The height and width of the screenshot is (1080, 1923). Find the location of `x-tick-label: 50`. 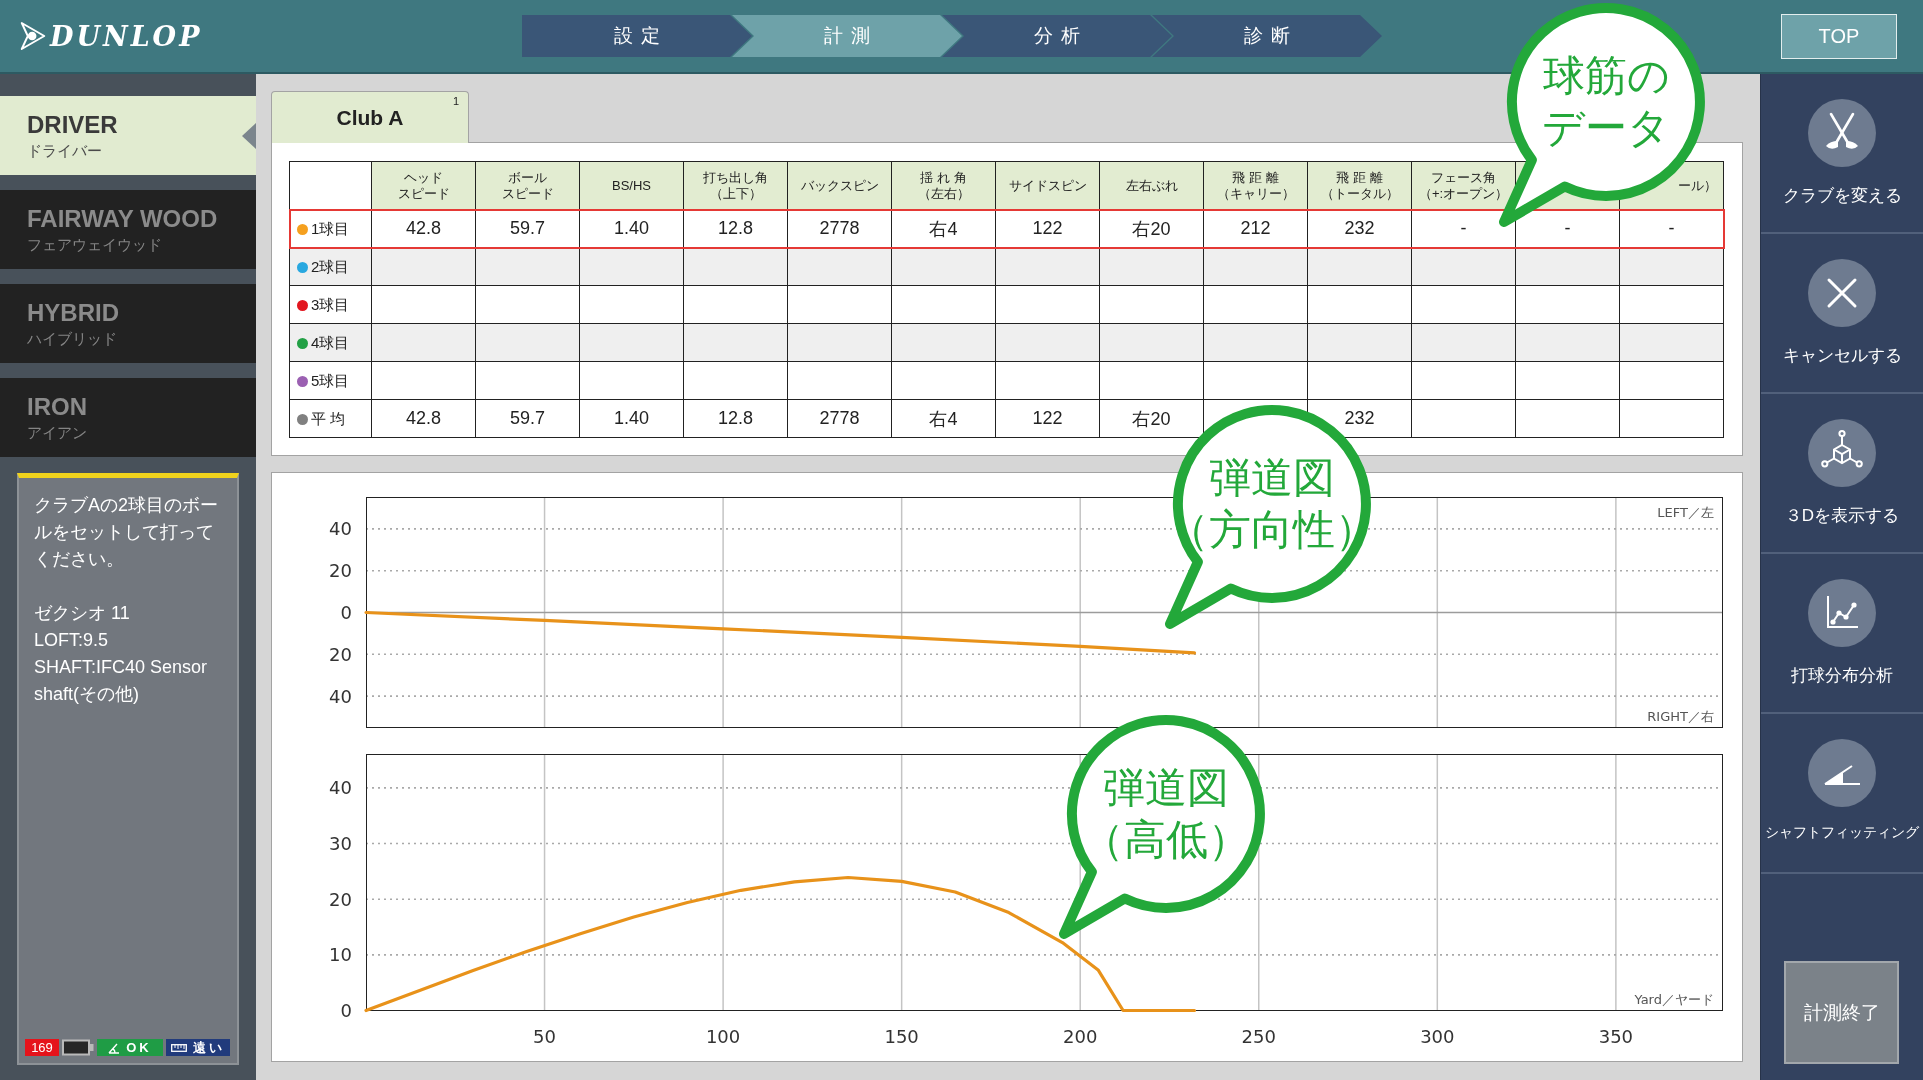

x-tick-label: 50 is located at coordinates (544, 1036).